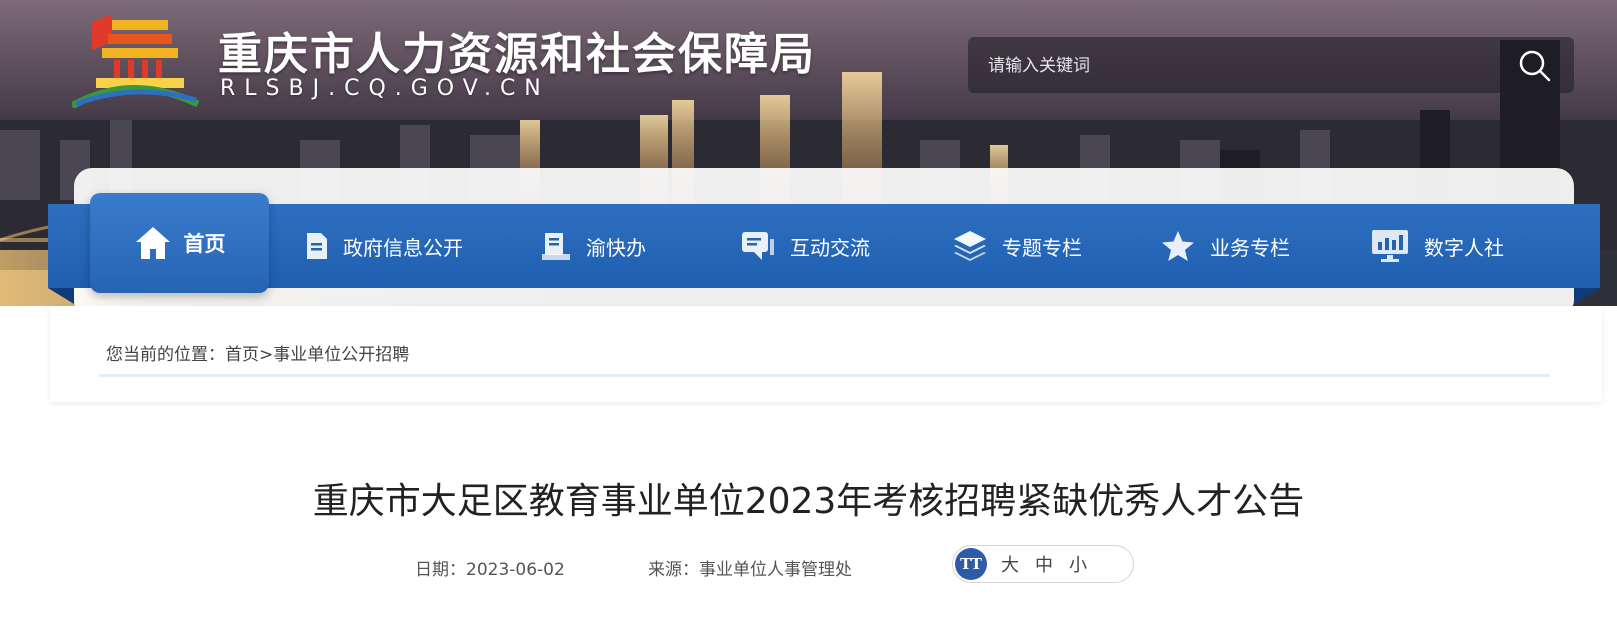 This screenshot has width=1617, height=618. What do you see at coordinates (1587, 296) in the screenshot?
I see `nav-ribbon-fold-right` at bounding box center [1587, 296].